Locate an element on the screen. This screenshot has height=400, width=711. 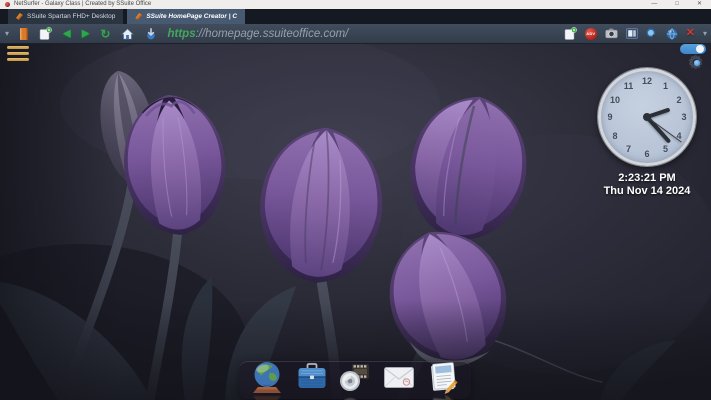
clock-pivot is located at coordinates (647, 117).